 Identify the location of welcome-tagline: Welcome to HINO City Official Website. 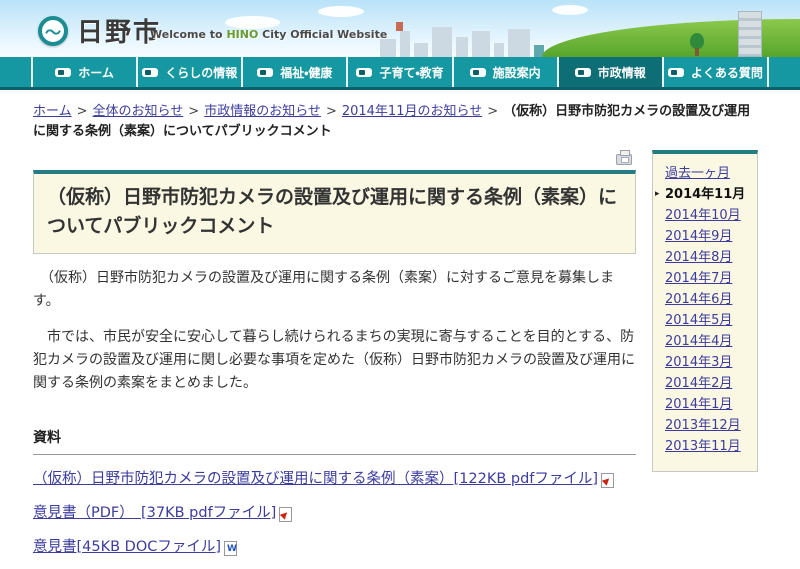
(268, 34).